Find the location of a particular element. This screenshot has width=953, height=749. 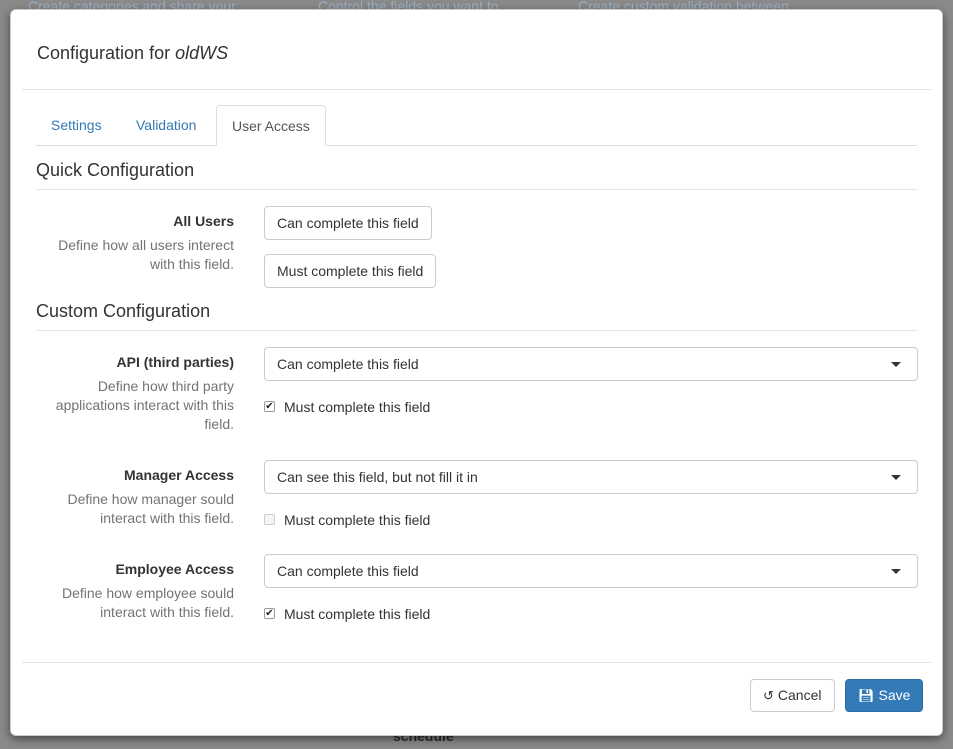

modal-title: Configuration for oldWS is located at coordinates (132, 53).